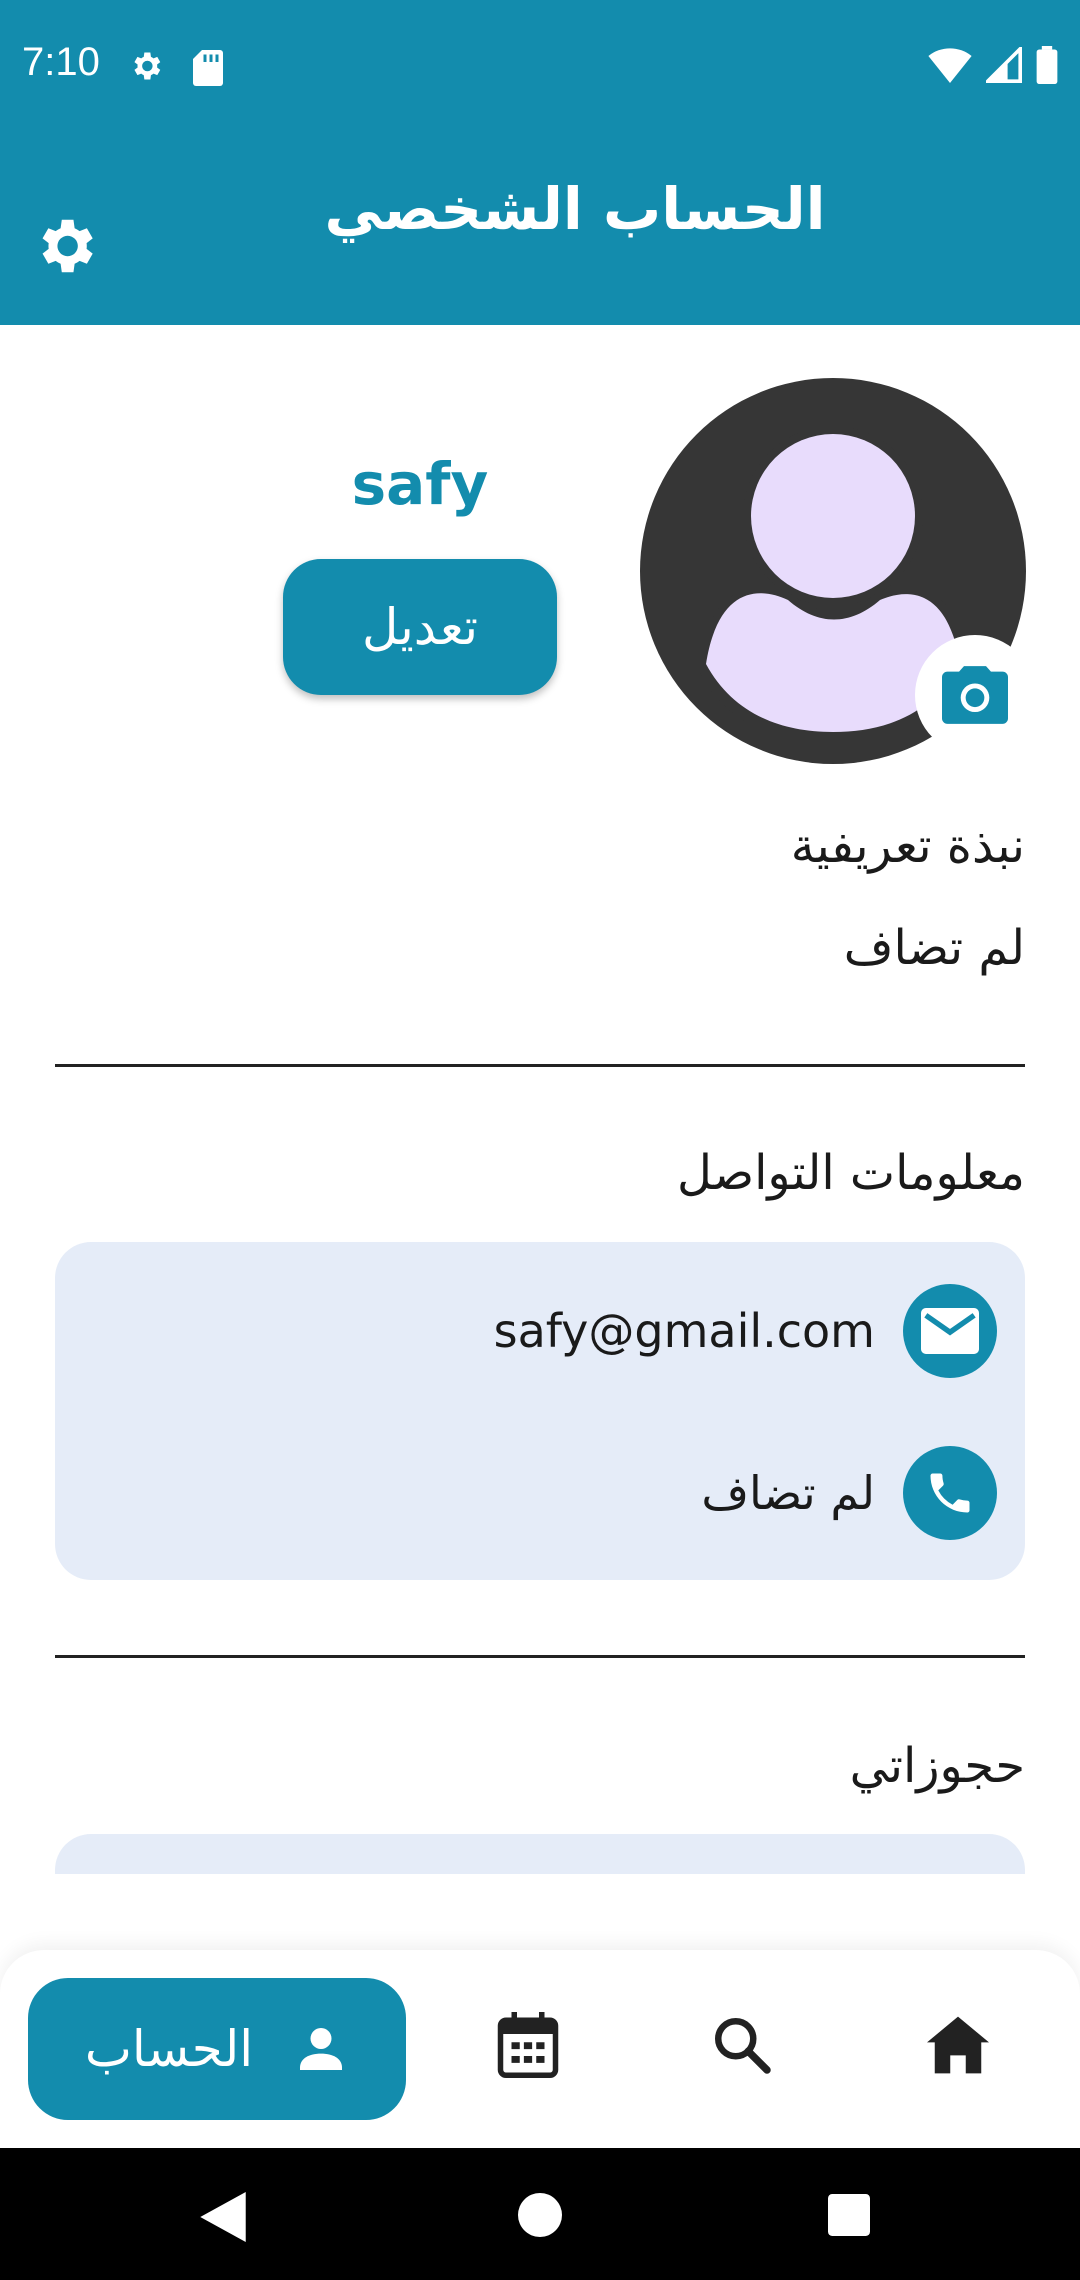  I want to click on nav-item-account: الحساب, so click(217, 2049).